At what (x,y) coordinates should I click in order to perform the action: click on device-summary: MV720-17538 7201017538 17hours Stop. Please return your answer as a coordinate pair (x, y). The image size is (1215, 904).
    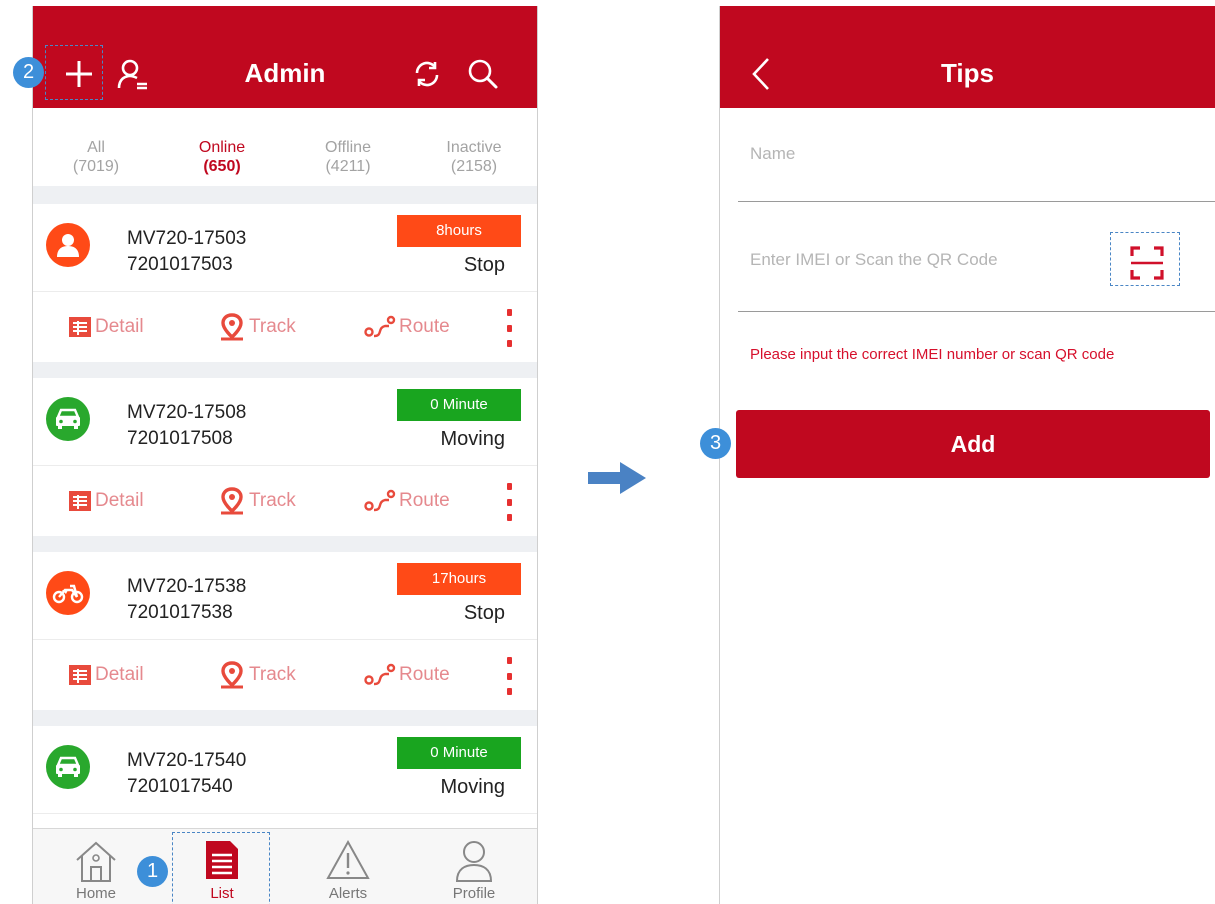
    Looking at the image, I should click on (285, 596).